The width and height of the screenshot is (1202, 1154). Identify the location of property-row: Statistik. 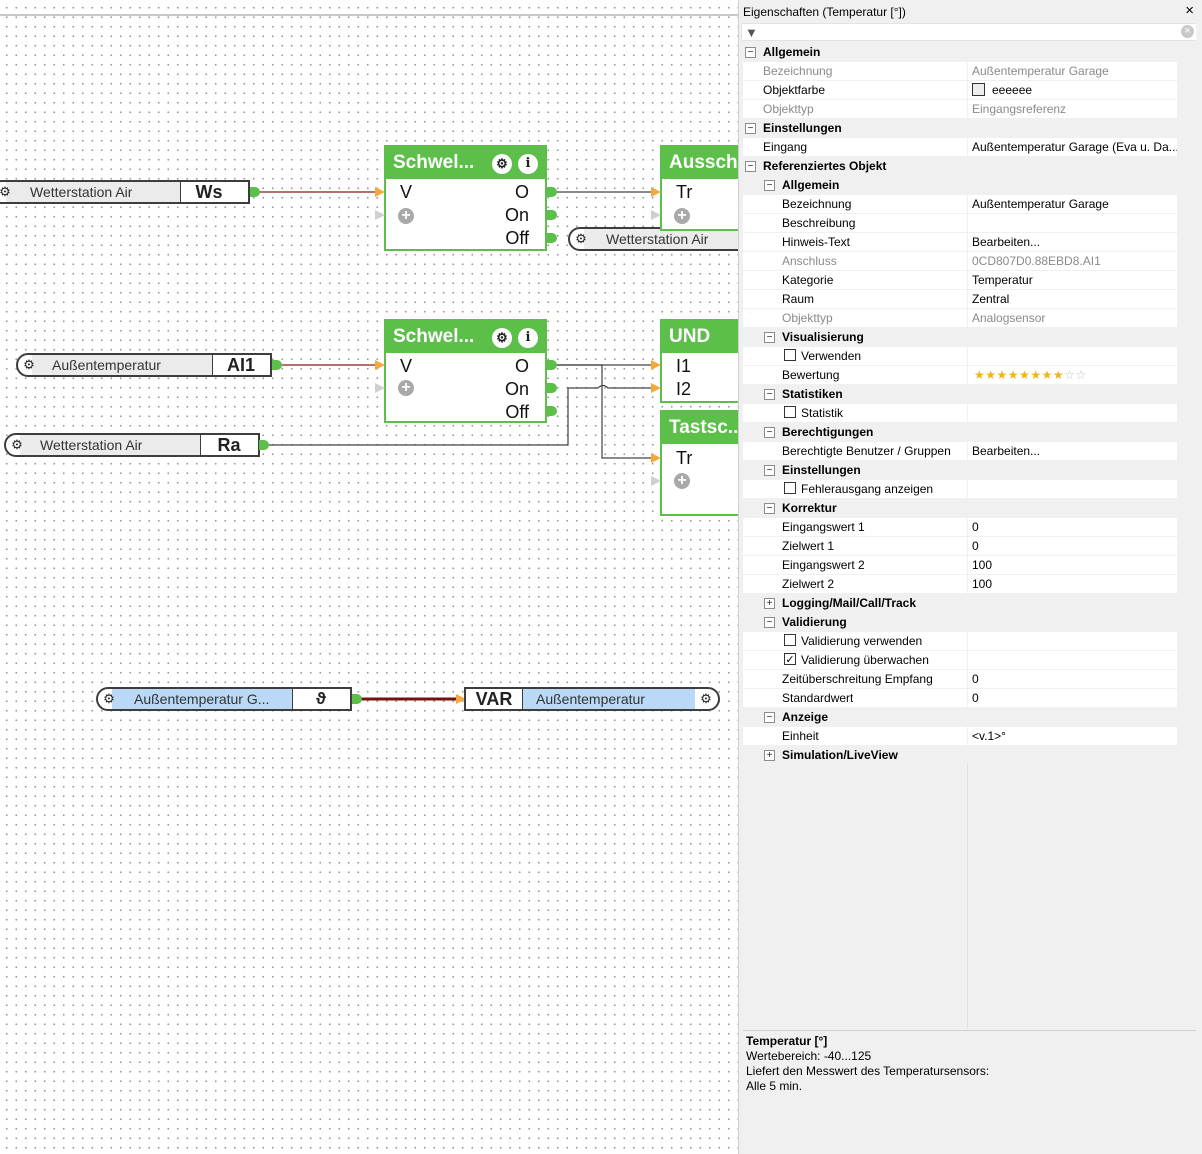
(960, 413).